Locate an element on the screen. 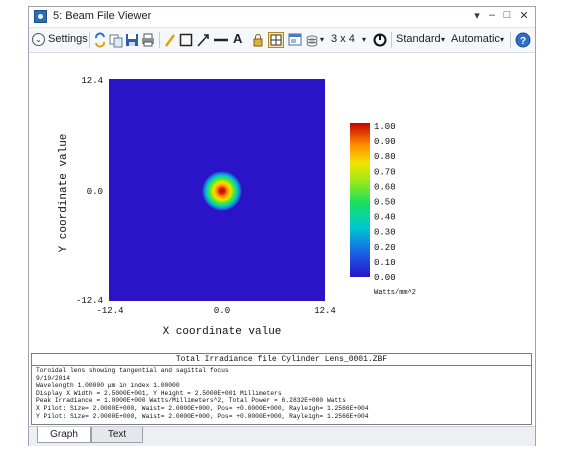 Image resolution: width=566 pixels, height=462 pixels. info-line-date: 9/19/2014 is located at coordinates (53, 378).